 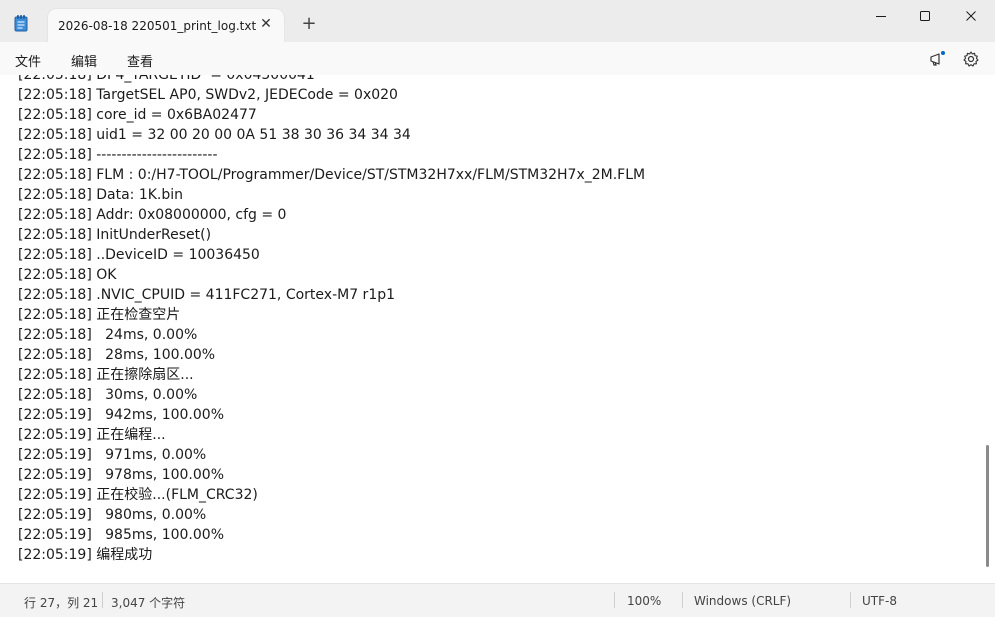 What do you see at coordinates (644, 601) in the screenshot?
I see `zoom-level: 100%` at bounding box center [644, 601].